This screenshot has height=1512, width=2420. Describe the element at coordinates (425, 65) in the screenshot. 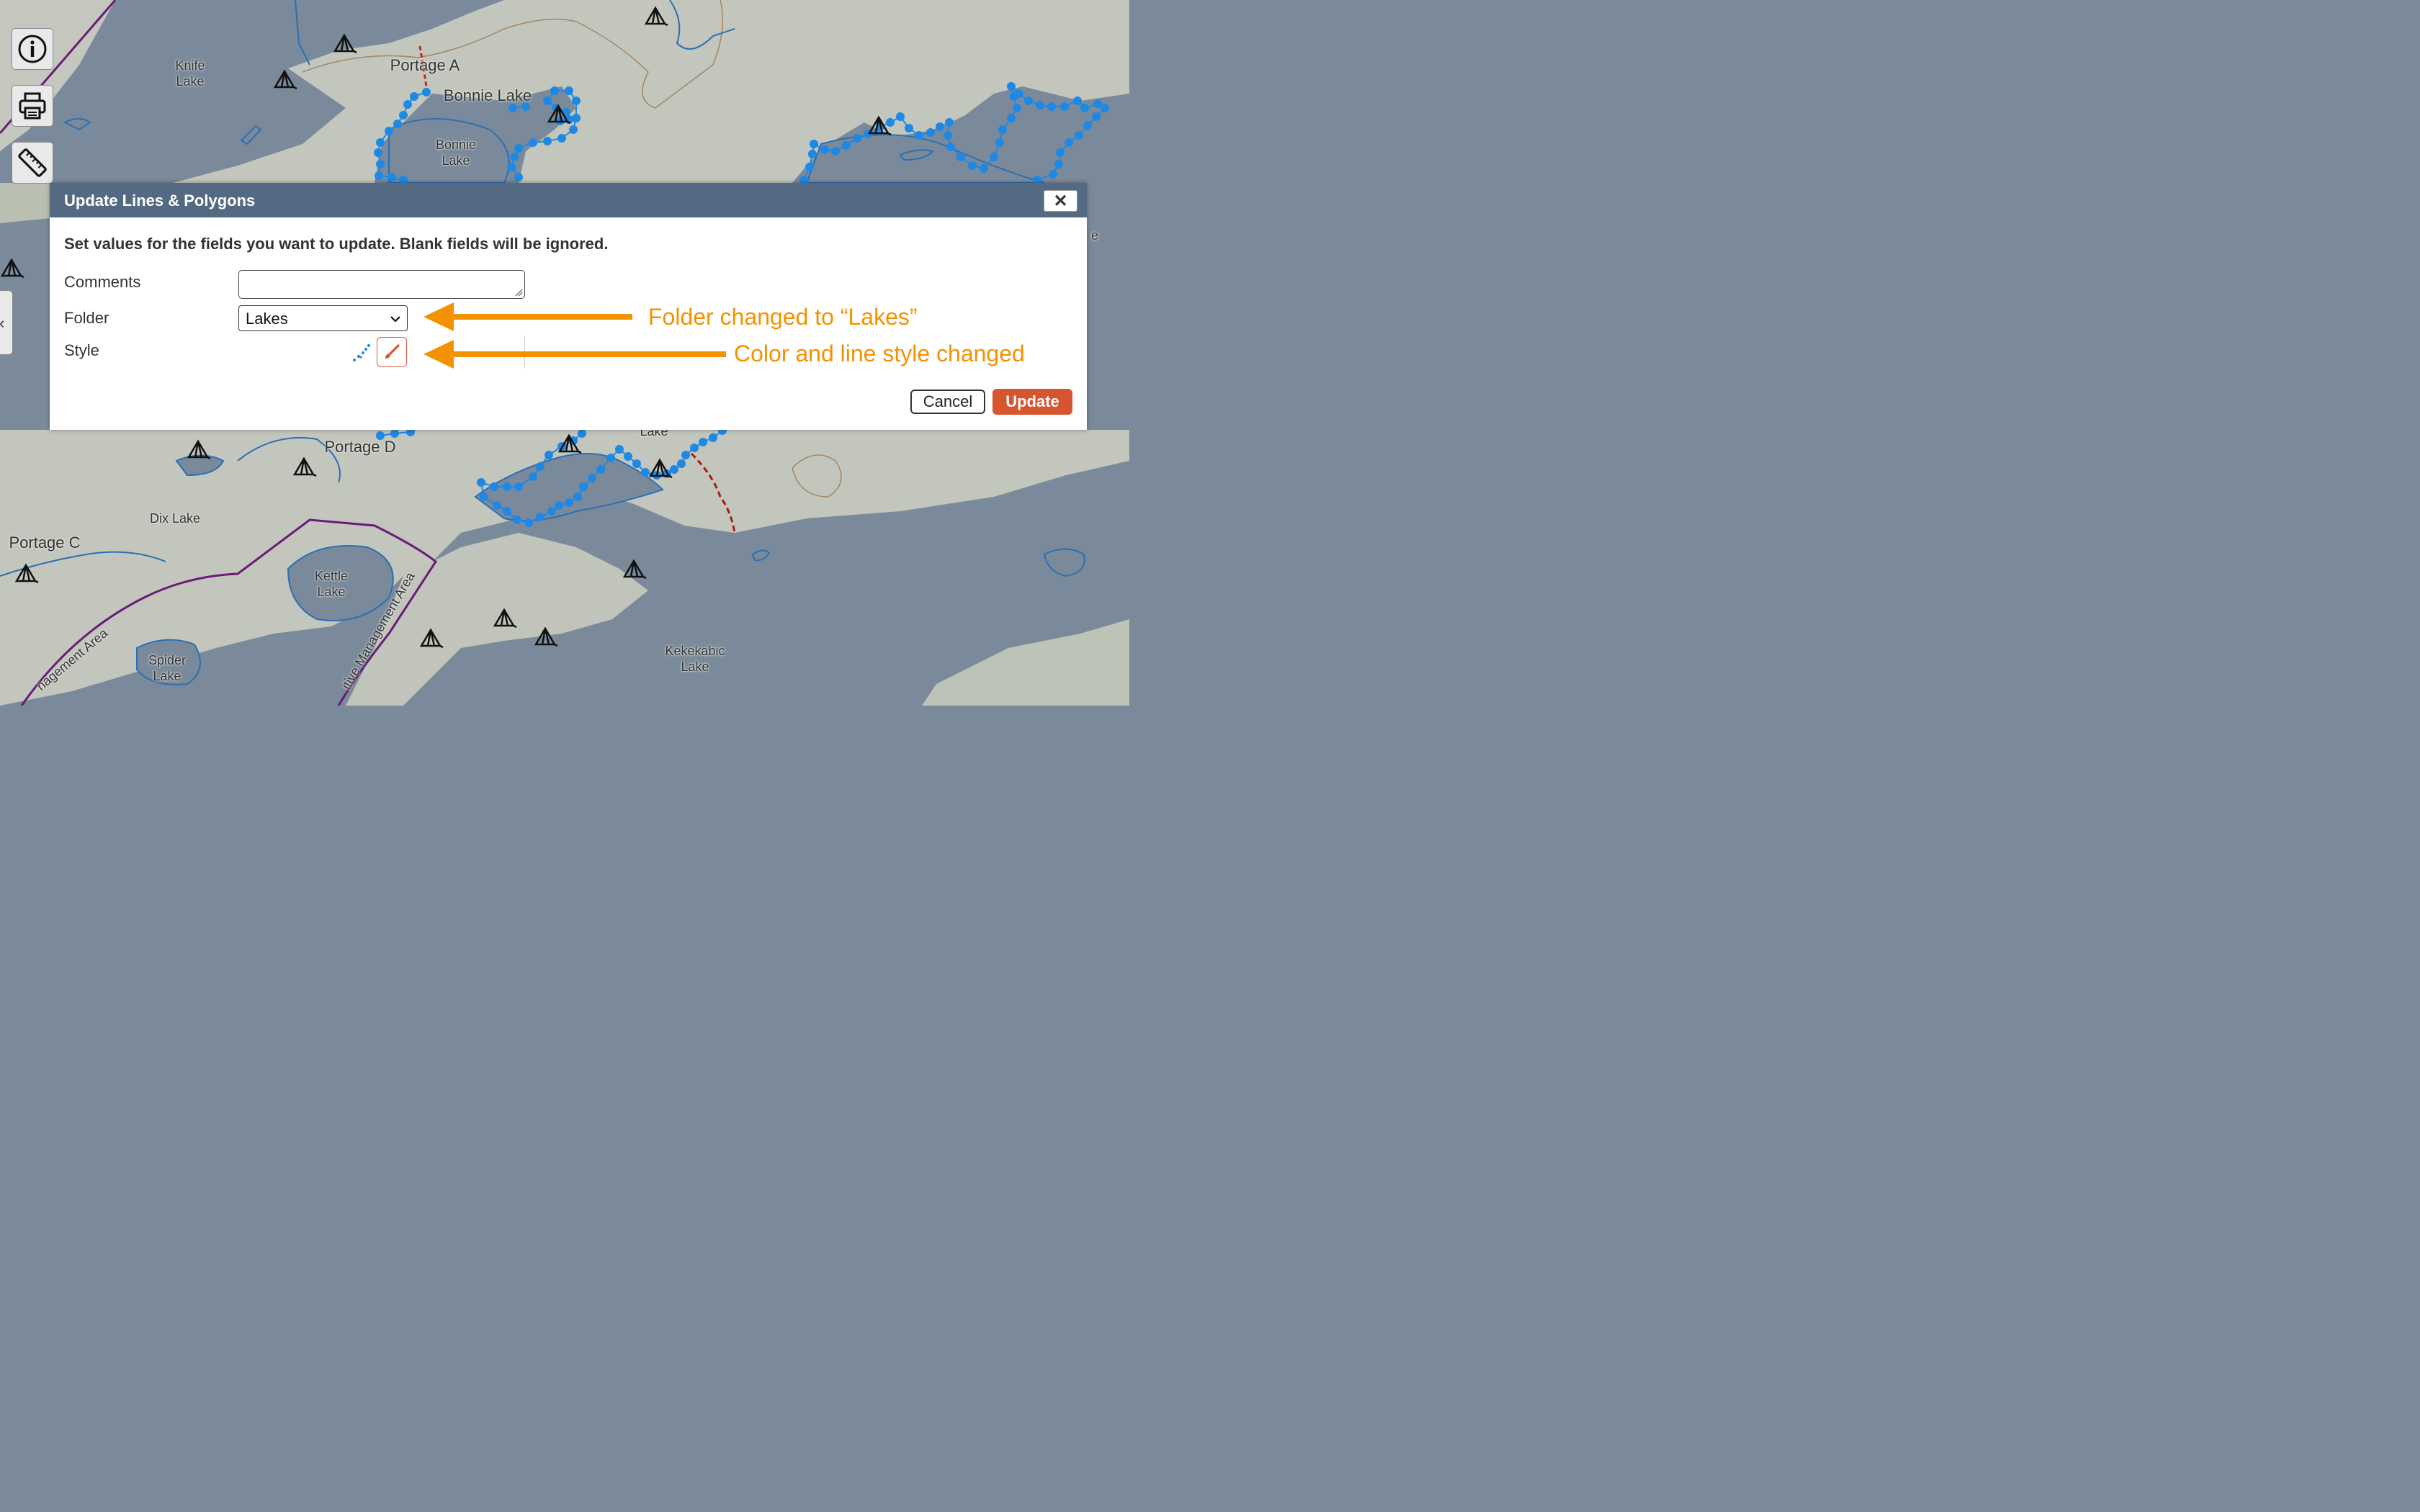

I see `map-label-portage-a: Portage A` at that location.